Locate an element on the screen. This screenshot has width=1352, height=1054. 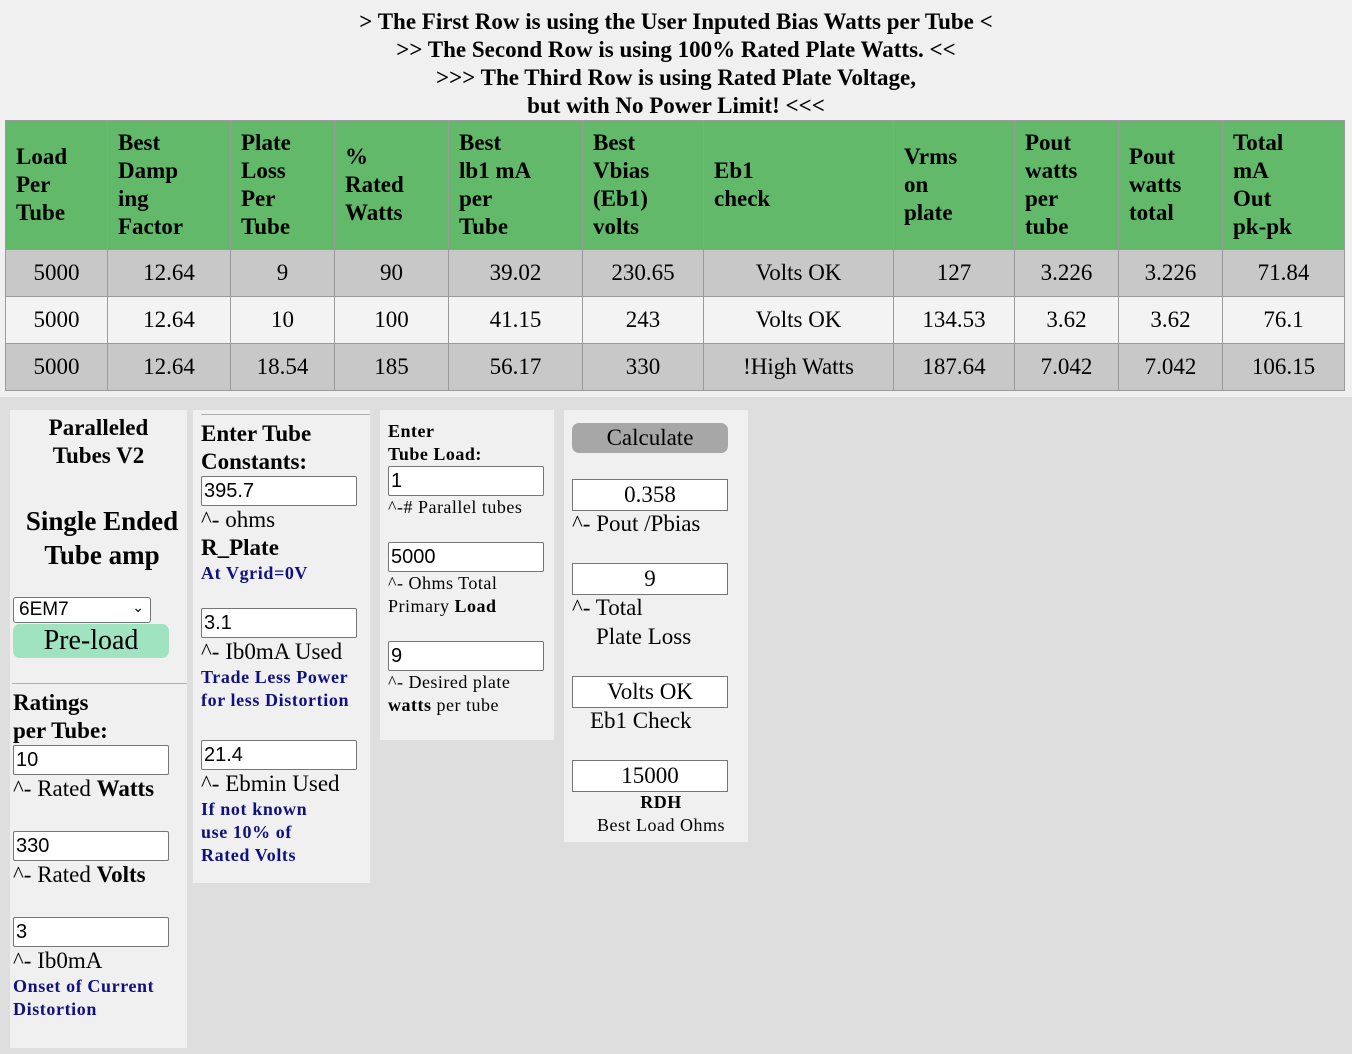
tube-select: 6EM7 ⌄ is located at coordinates (82, 610).